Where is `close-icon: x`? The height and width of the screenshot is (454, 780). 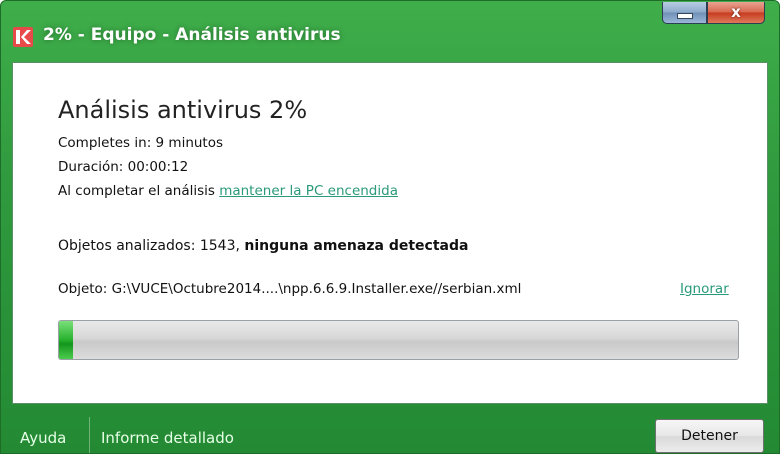 close-icon: x is located at coordinates (736, 12).